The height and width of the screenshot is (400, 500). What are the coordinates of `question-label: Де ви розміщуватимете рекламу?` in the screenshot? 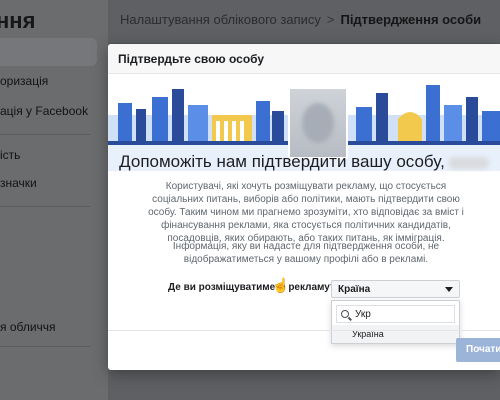 It's located at (252, 287).